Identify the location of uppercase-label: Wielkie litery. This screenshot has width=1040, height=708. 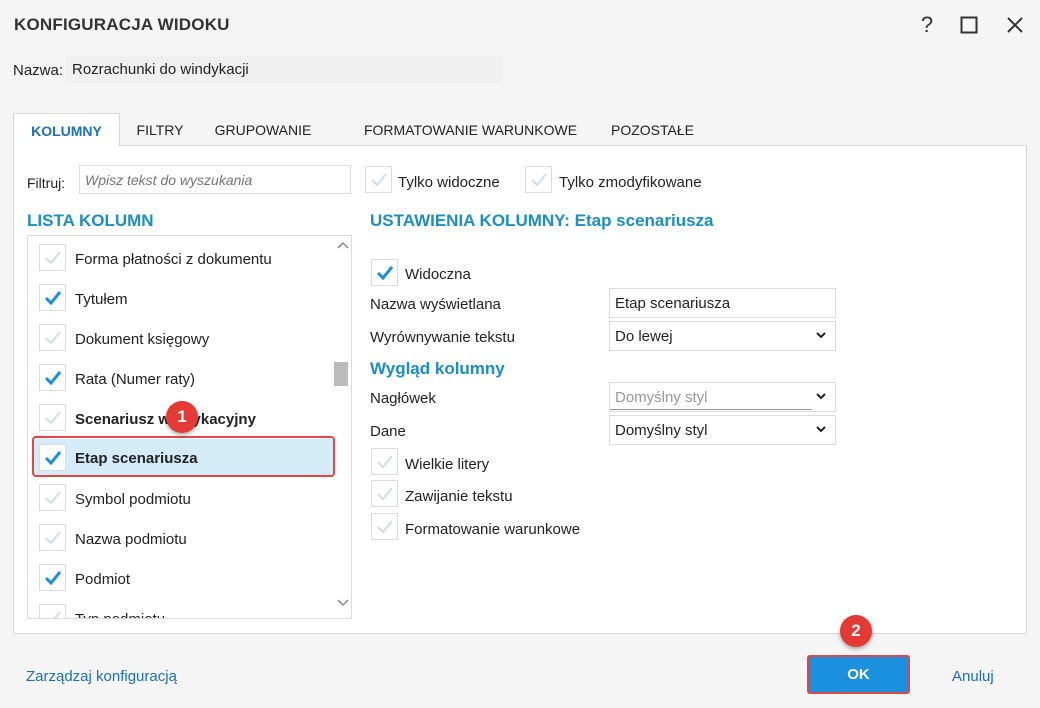
(447, 464).